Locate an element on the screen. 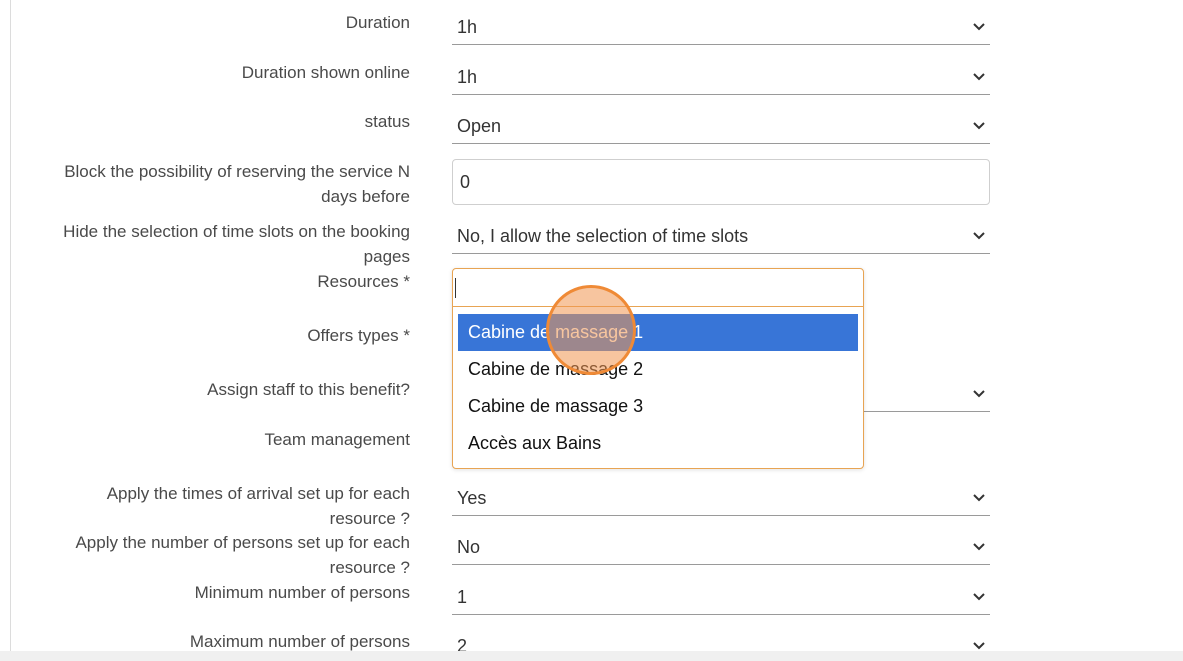 Image resolution: width=1183 pixels, height=661 pixels. min-persons-label: Minimum number of persons is located at coordinates (302, 592).